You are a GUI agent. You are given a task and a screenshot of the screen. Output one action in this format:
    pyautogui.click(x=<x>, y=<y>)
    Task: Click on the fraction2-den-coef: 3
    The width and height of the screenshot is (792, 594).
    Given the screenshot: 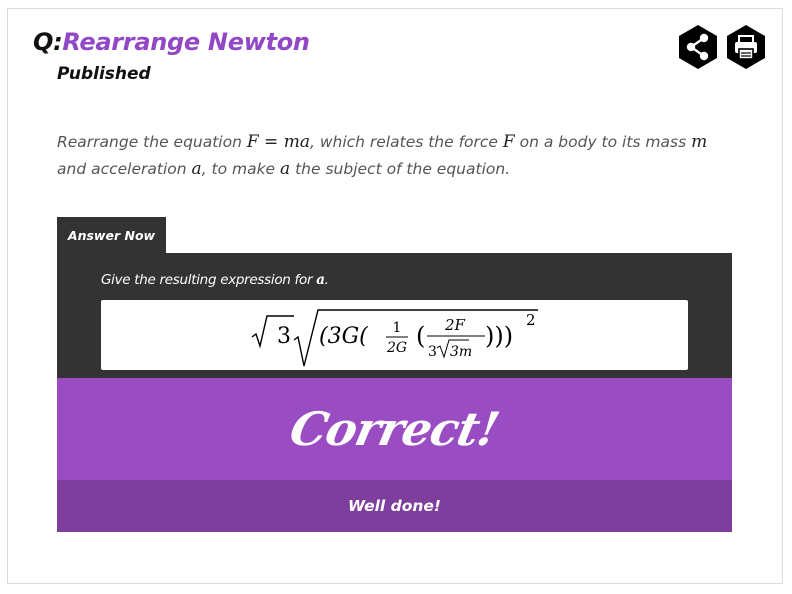 What is the action you would take?
    pyautogui.click(x=432, y=352)
    